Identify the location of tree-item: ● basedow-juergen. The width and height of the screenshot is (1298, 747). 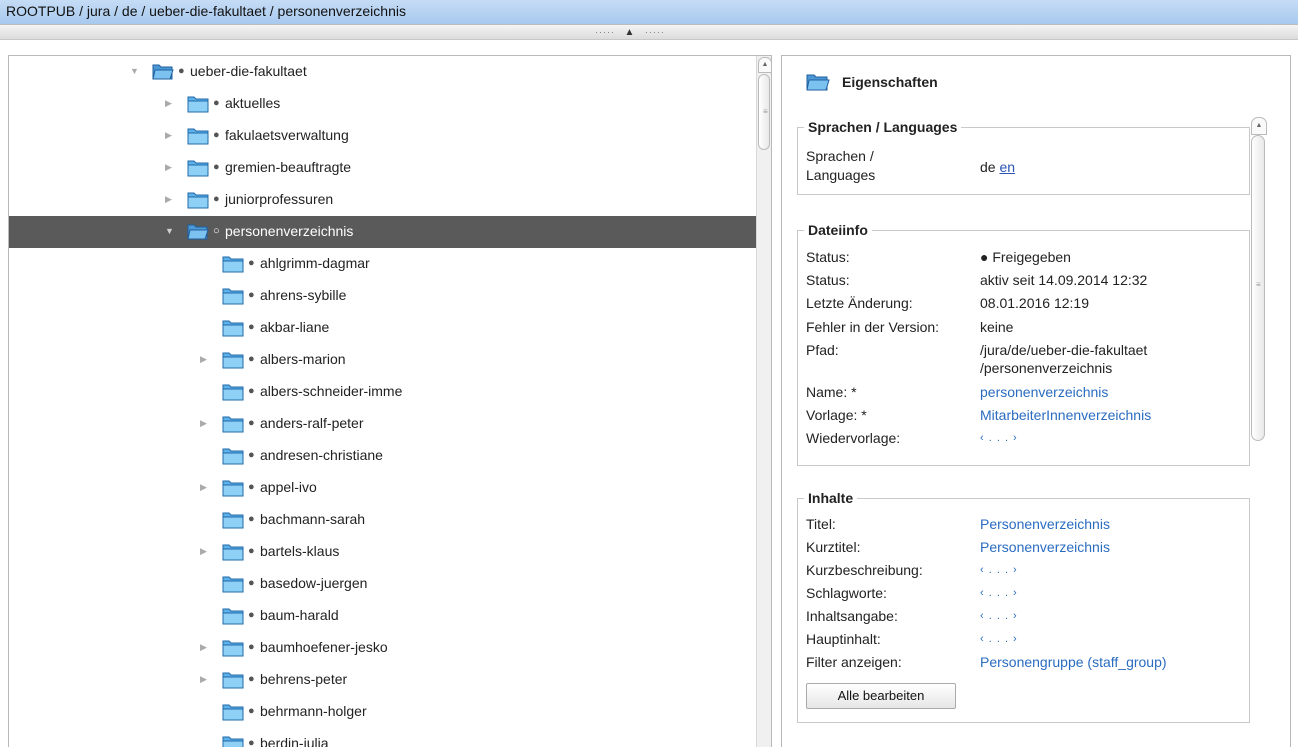
(383, 584).